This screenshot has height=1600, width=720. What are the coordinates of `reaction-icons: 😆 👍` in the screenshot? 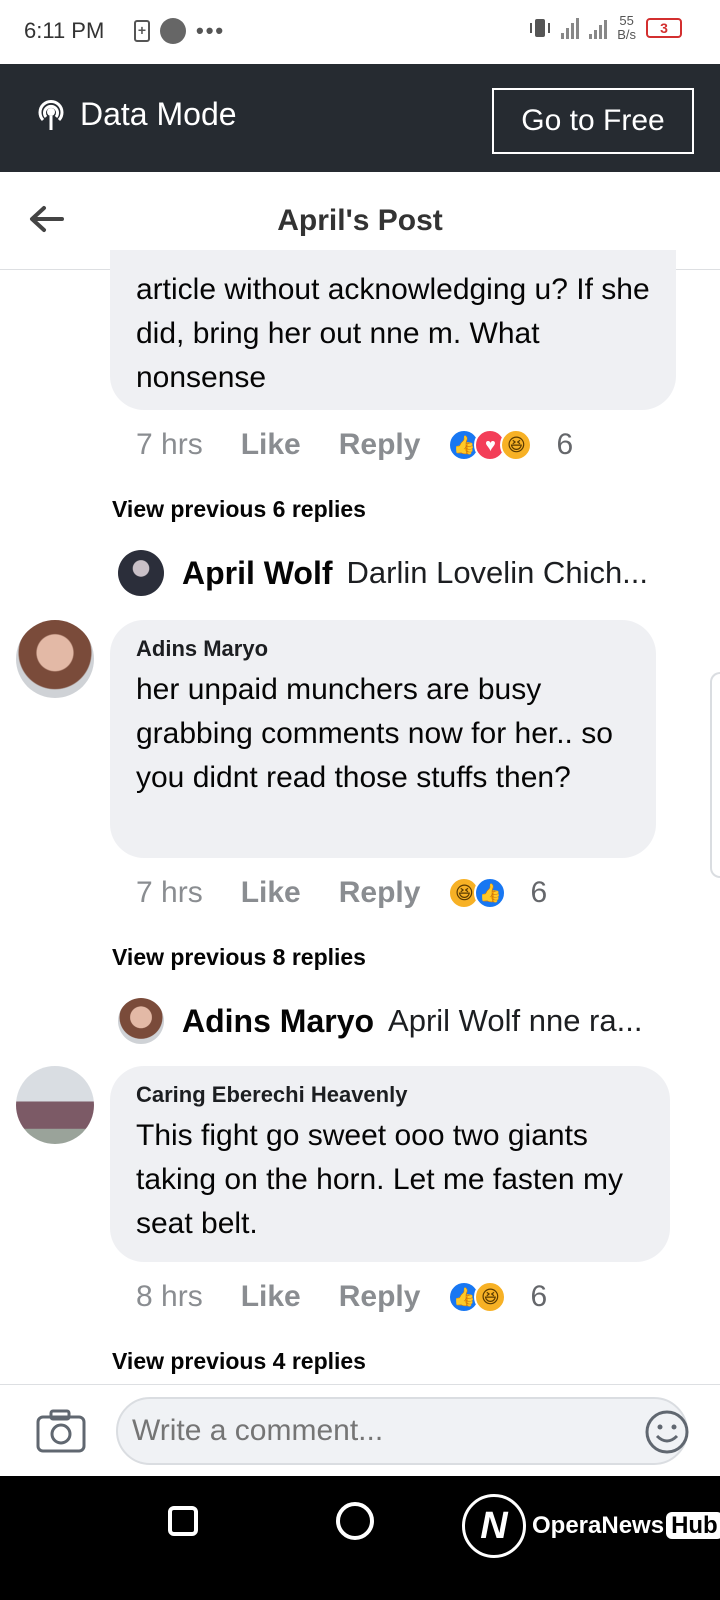 It's located at (477, 893).